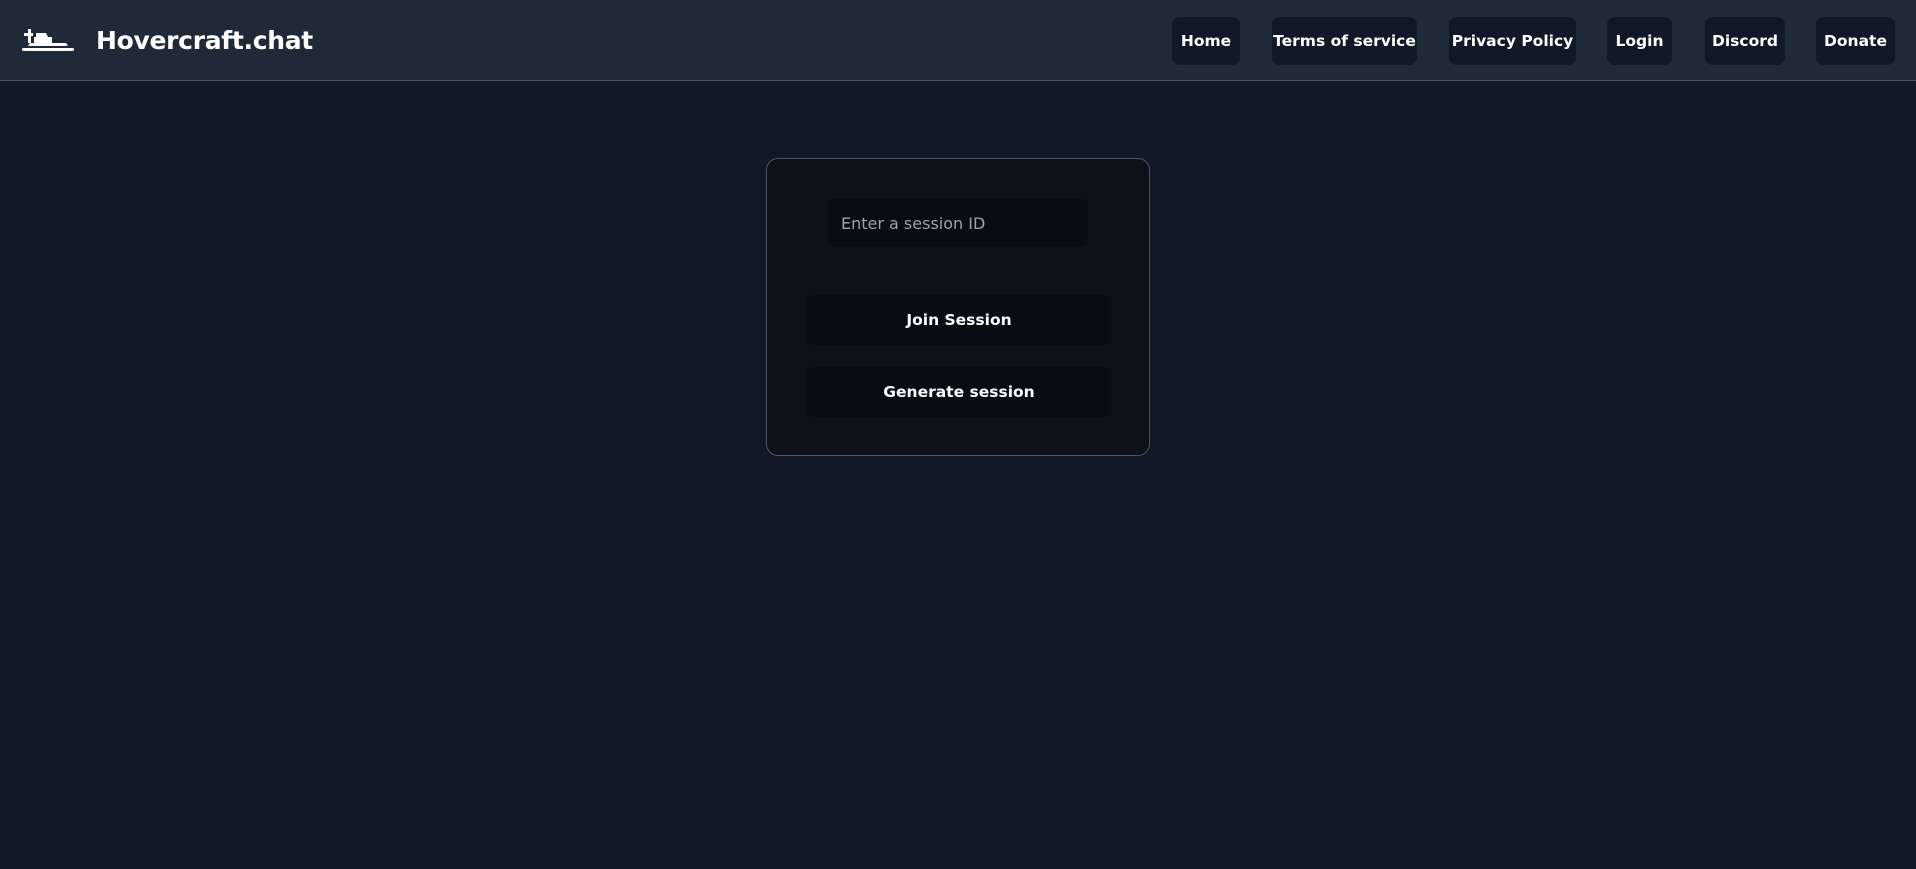 Image resolution: width=1916 pixels, height=869 pixels. Describe the element at coordinates (1639, 41) in the screenshot. I see `nav-login-button: Login` at that location.